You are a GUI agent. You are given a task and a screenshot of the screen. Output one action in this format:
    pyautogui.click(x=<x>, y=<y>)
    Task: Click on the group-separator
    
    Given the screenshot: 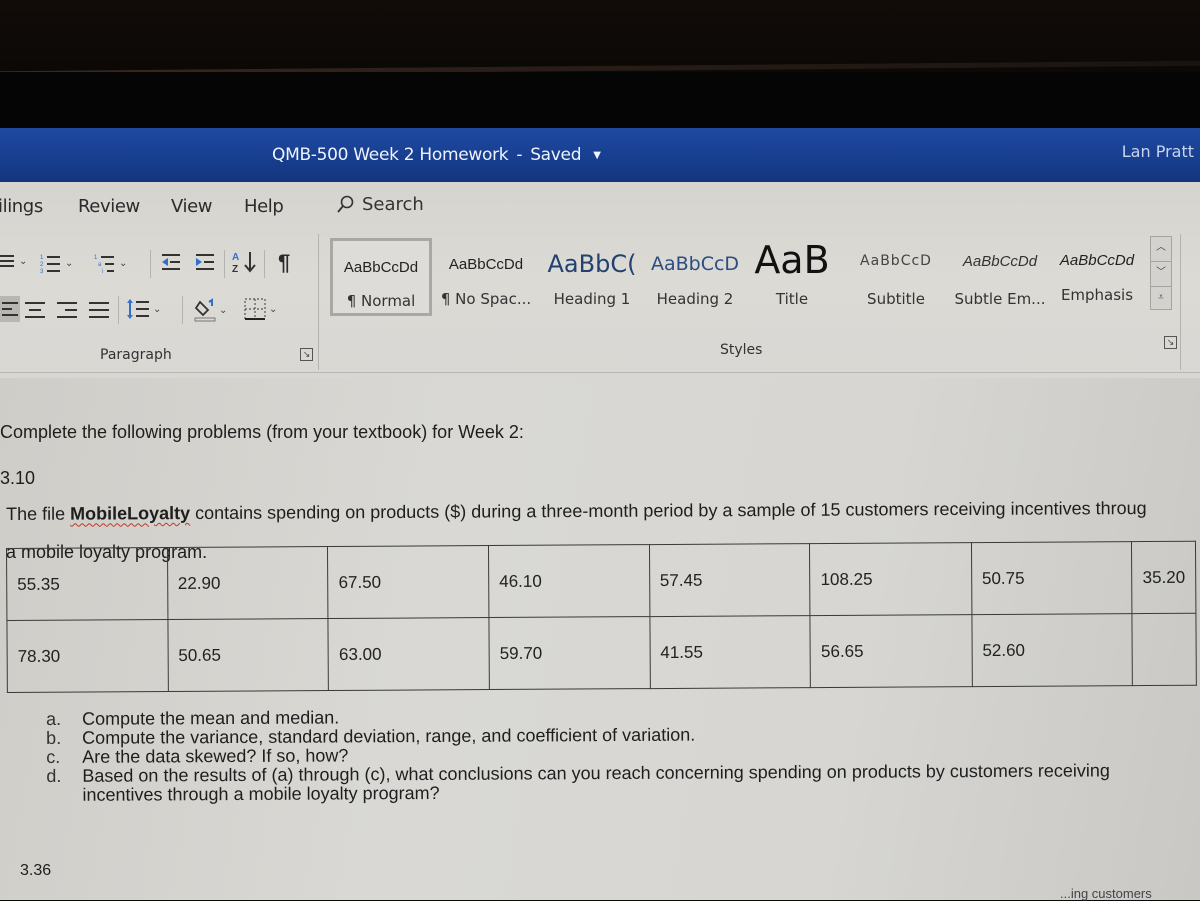 What is the action you would take?
    pyautogui.click(x=318, y=302)
    